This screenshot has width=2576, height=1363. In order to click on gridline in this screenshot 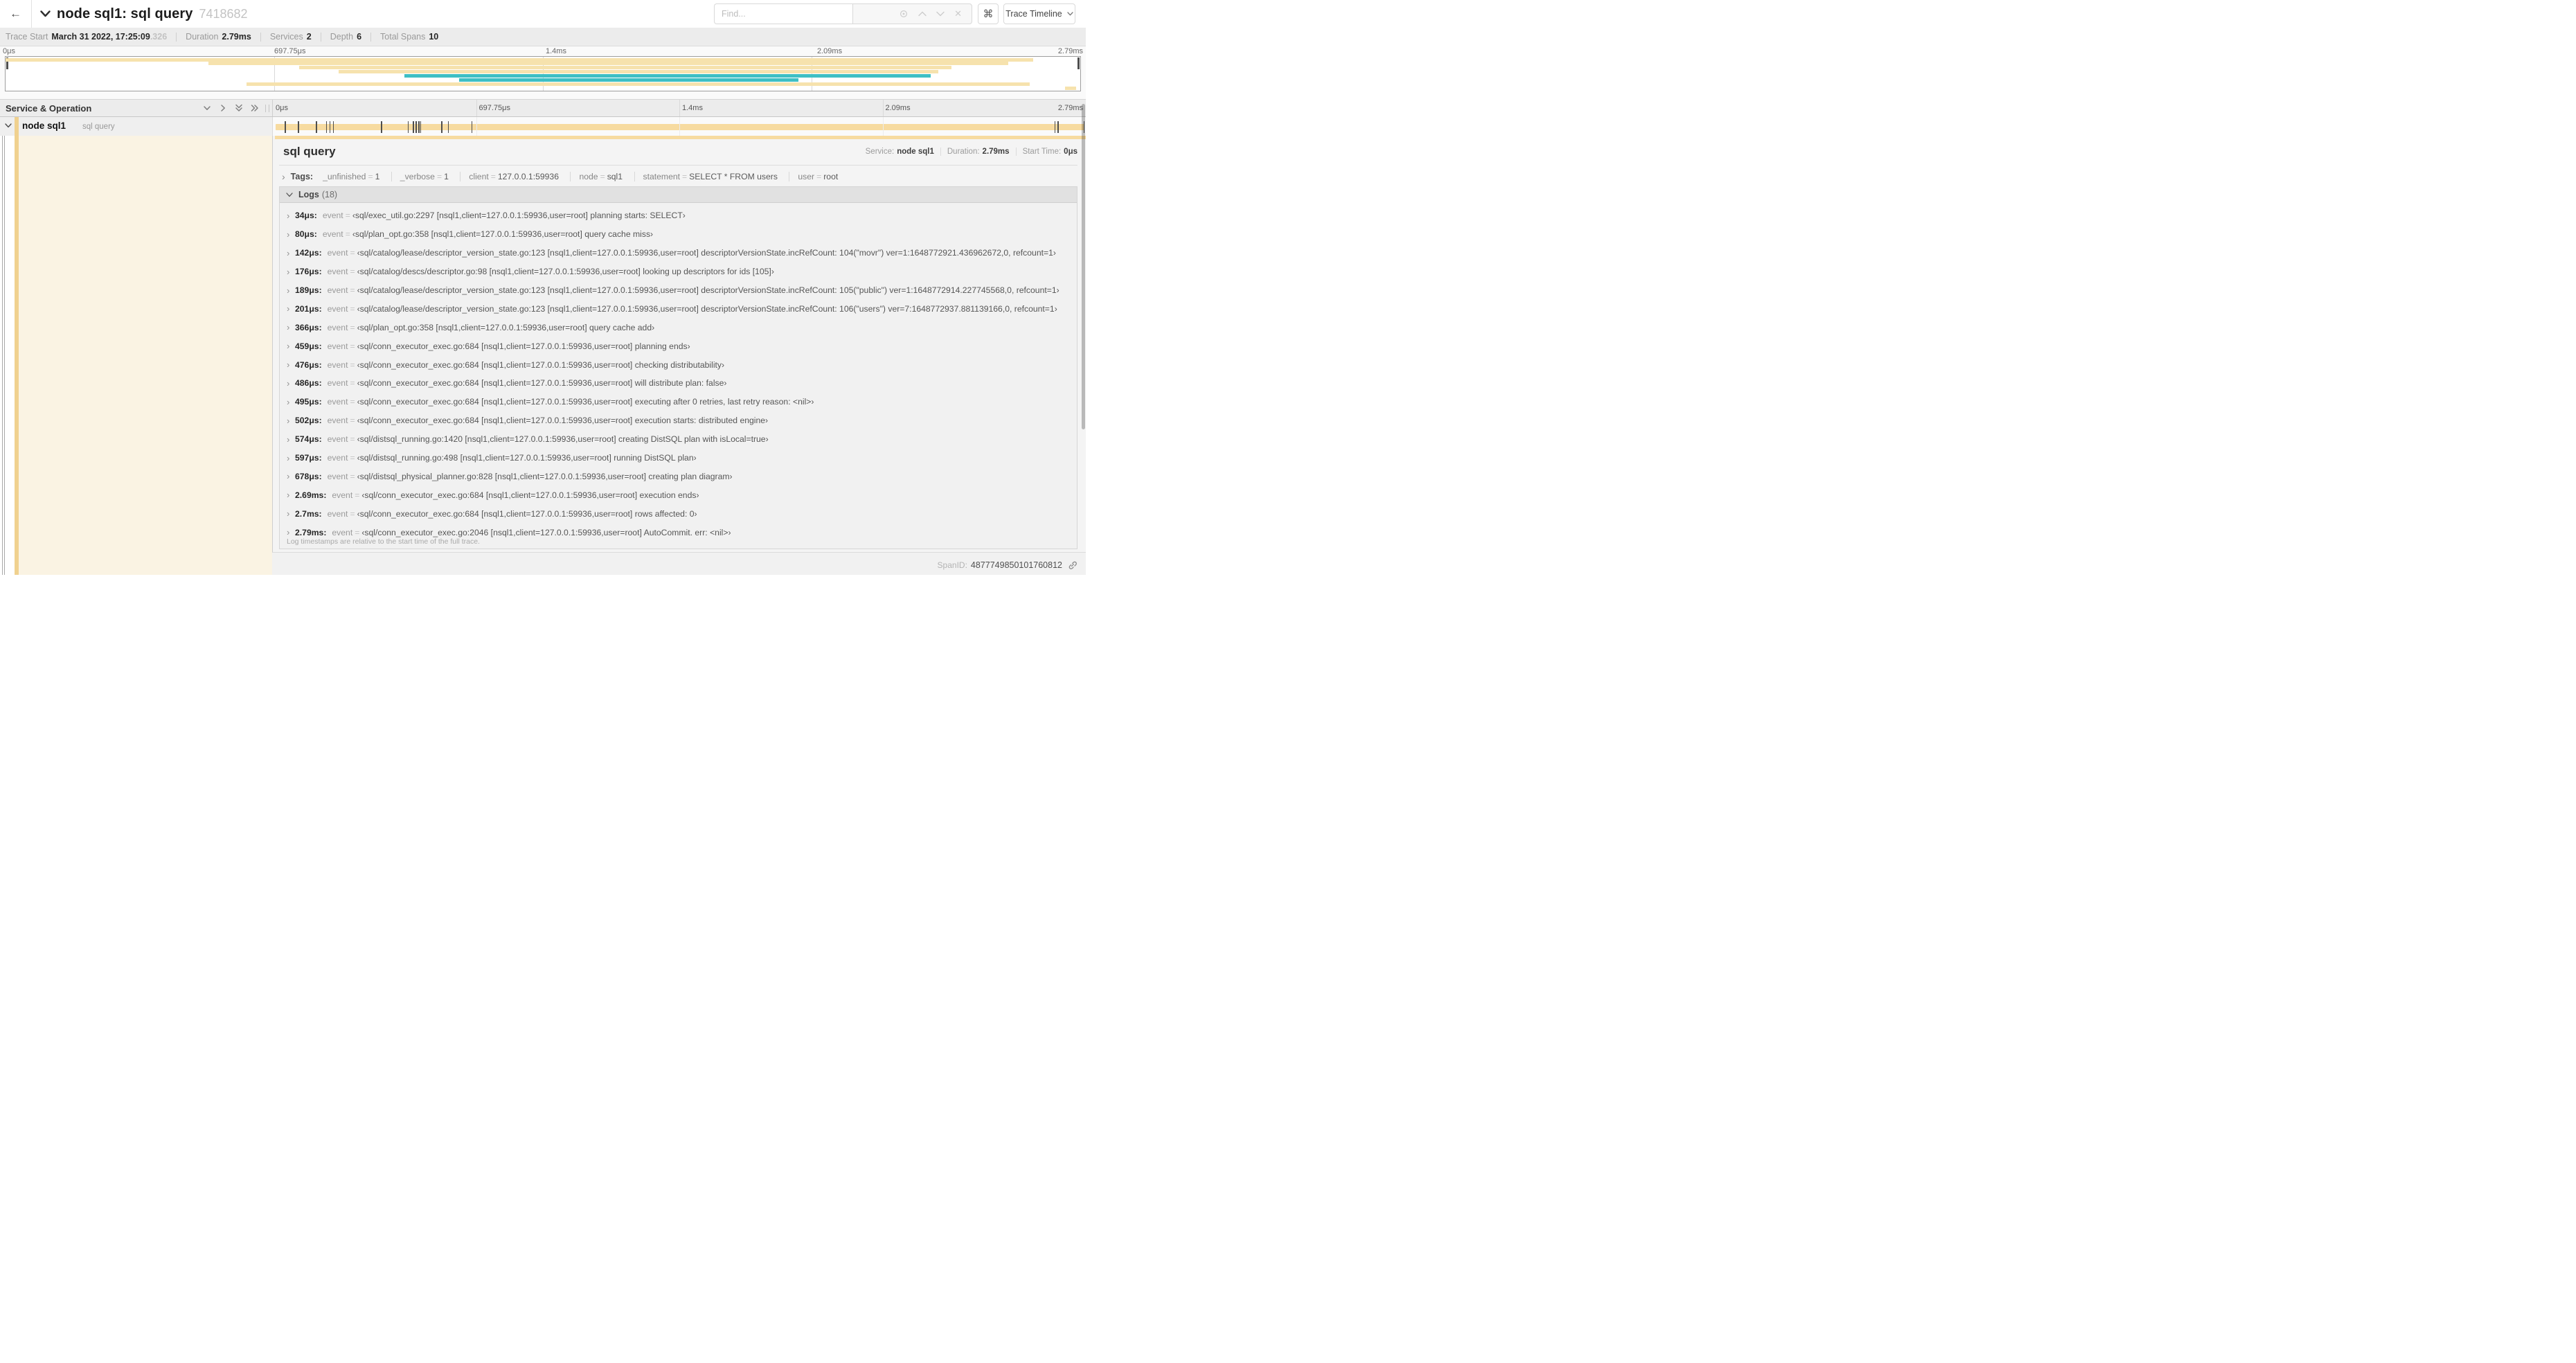, I will do `click(883, 127)`.